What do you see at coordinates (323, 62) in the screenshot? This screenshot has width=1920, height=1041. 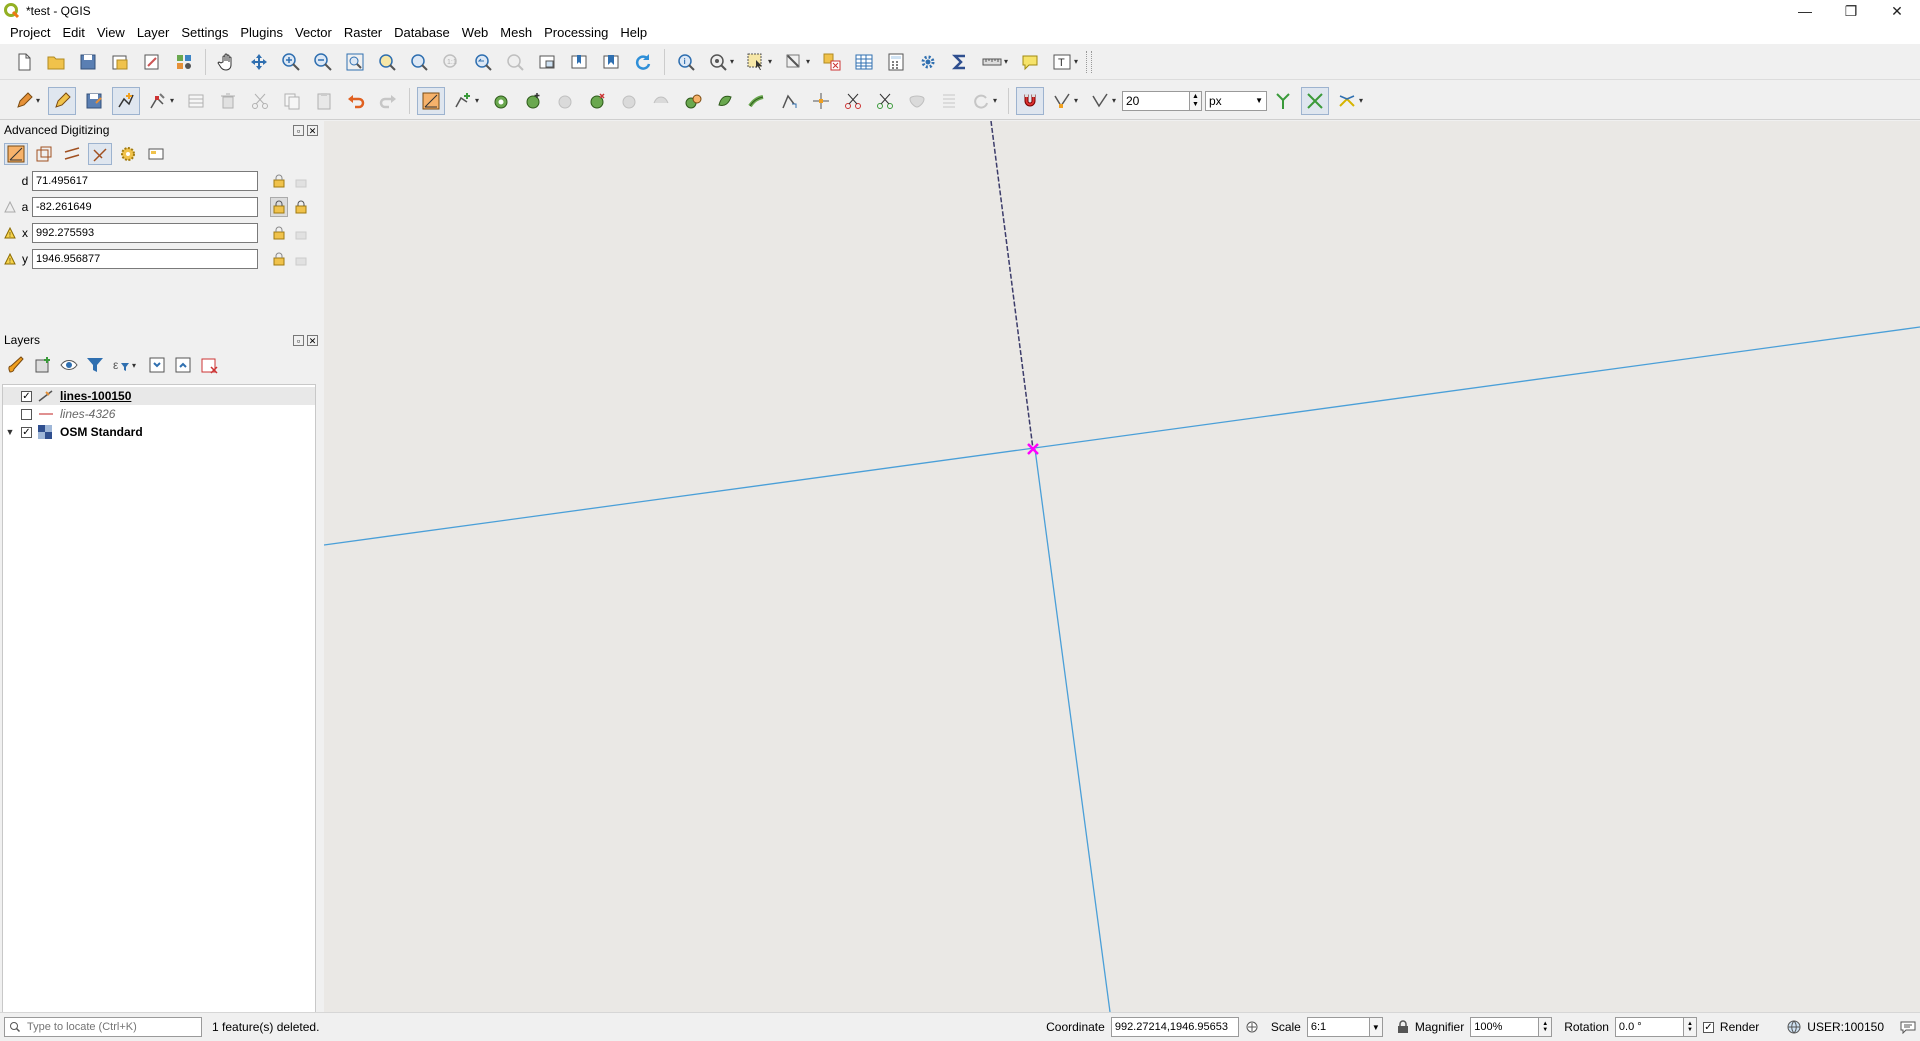 I see `zoom-out-button` at bounding box center [323, 62].